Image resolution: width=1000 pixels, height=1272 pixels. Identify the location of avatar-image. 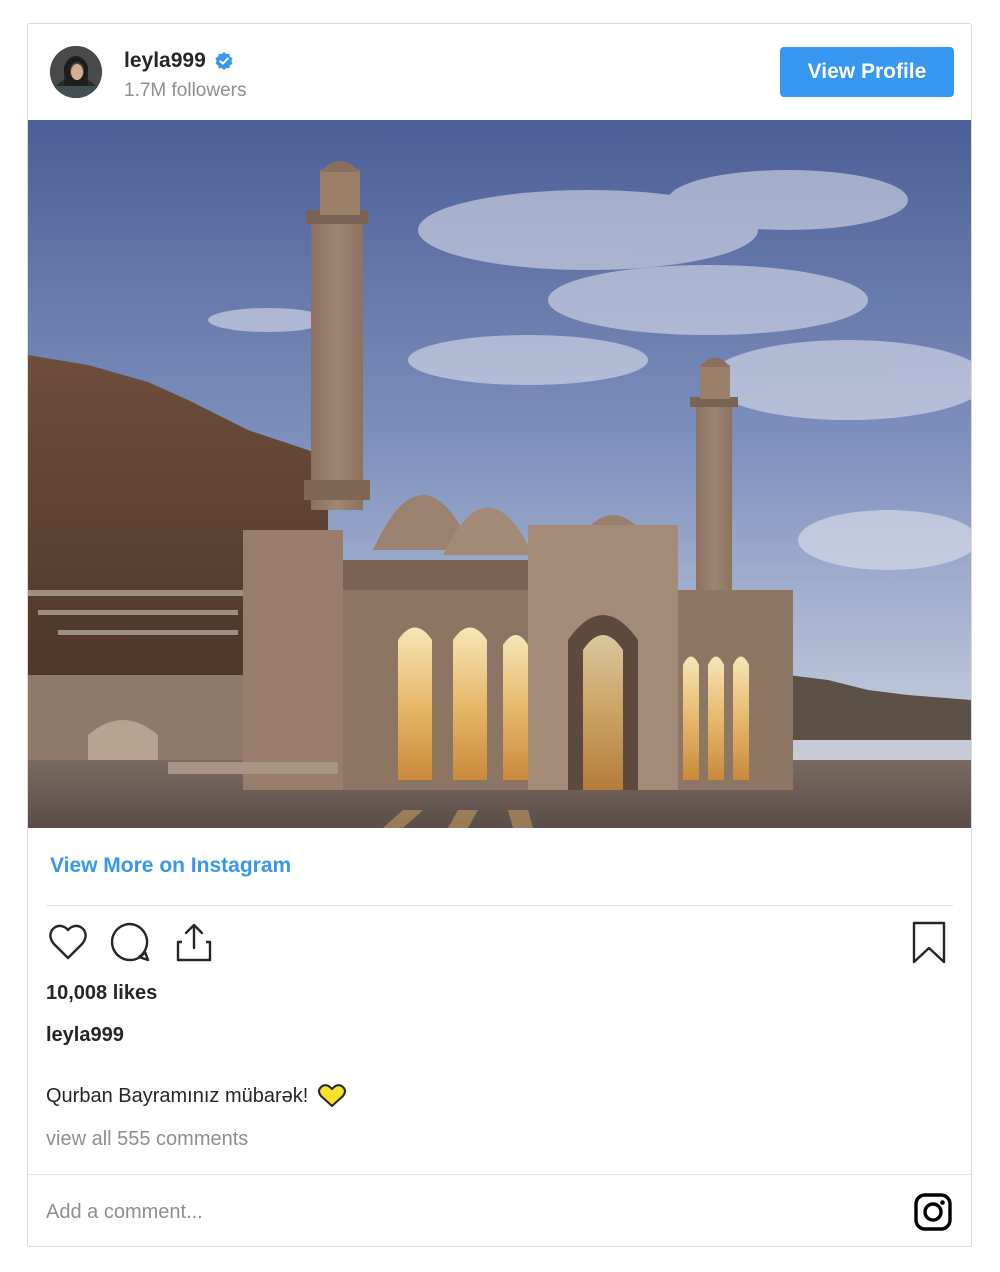
(76, 72).